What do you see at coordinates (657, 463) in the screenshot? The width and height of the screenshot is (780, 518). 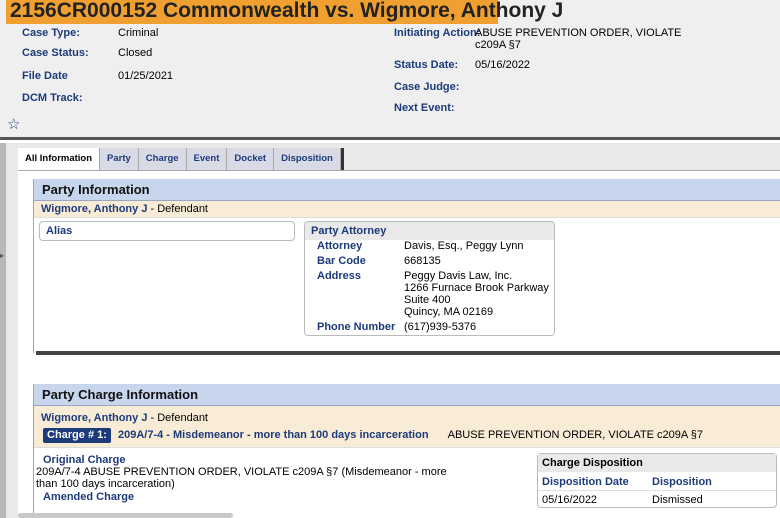 I see `charge-disposition-title: Charge Disposition` at bounding box center [657, 463].